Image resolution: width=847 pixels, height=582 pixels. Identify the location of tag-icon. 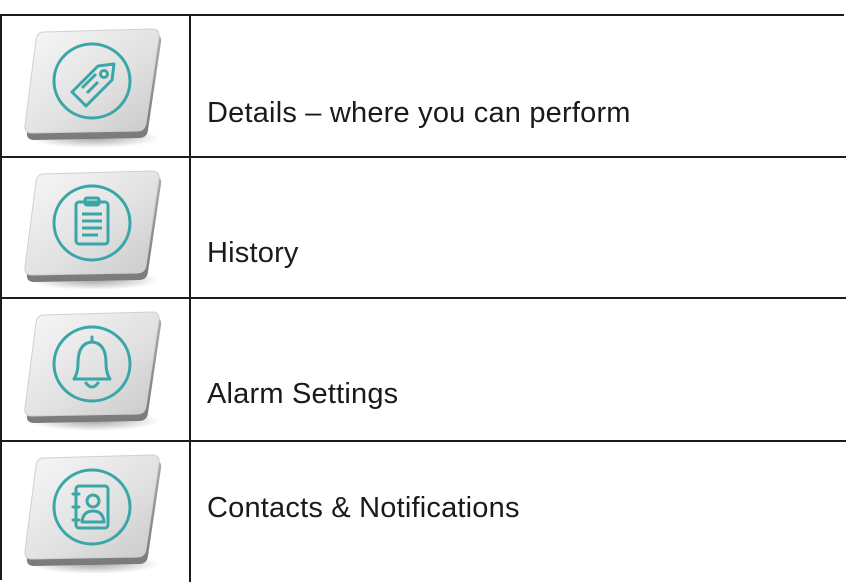
(91, 88).